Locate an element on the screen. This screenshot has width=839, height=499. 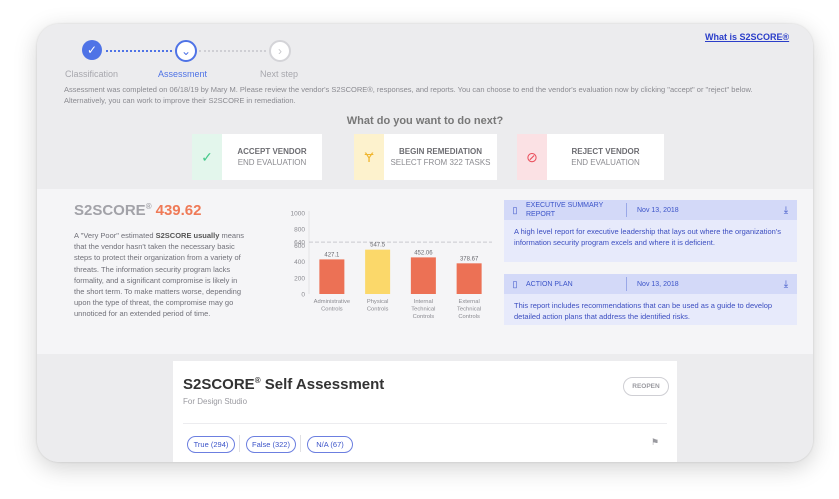
y-tick-label: 200 is located at coordinates (299, 278).